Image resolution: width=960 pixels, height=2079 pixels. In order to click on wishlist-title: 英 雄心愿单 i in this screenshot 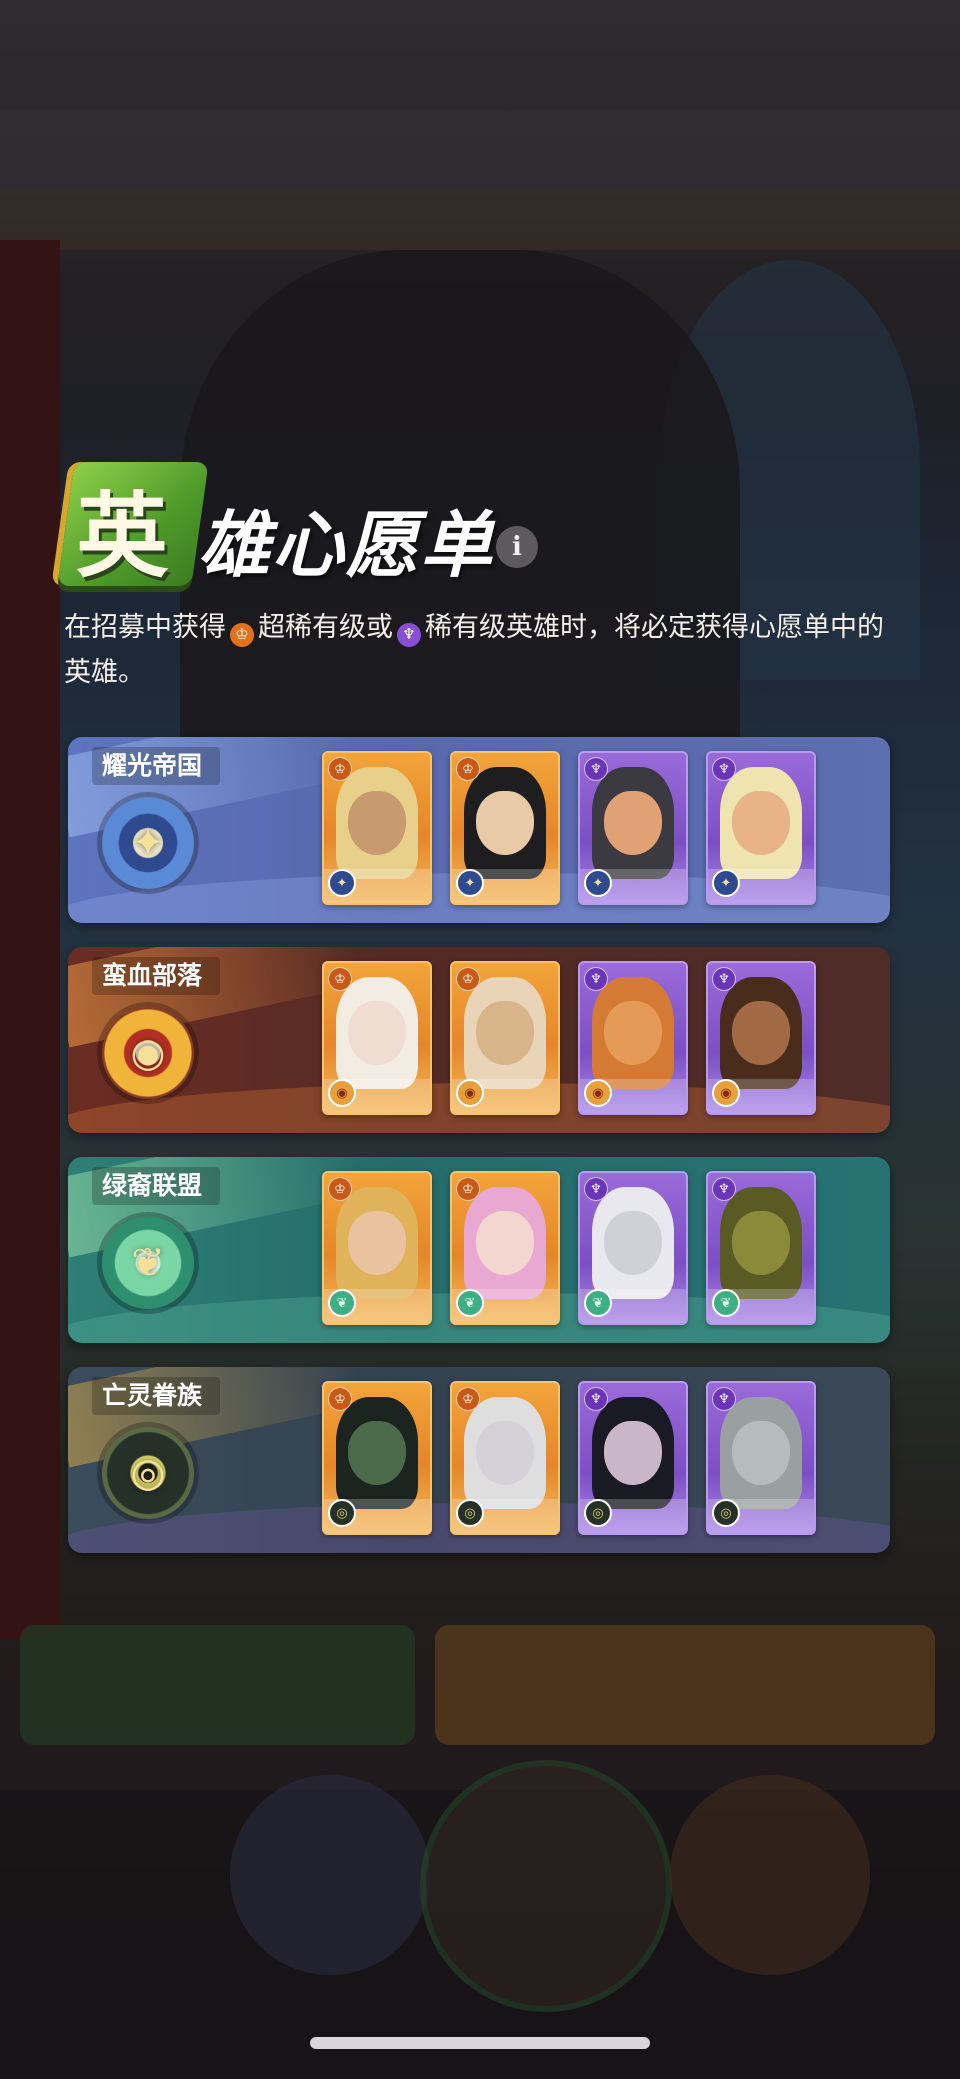, I will do `click(317, 524)`.